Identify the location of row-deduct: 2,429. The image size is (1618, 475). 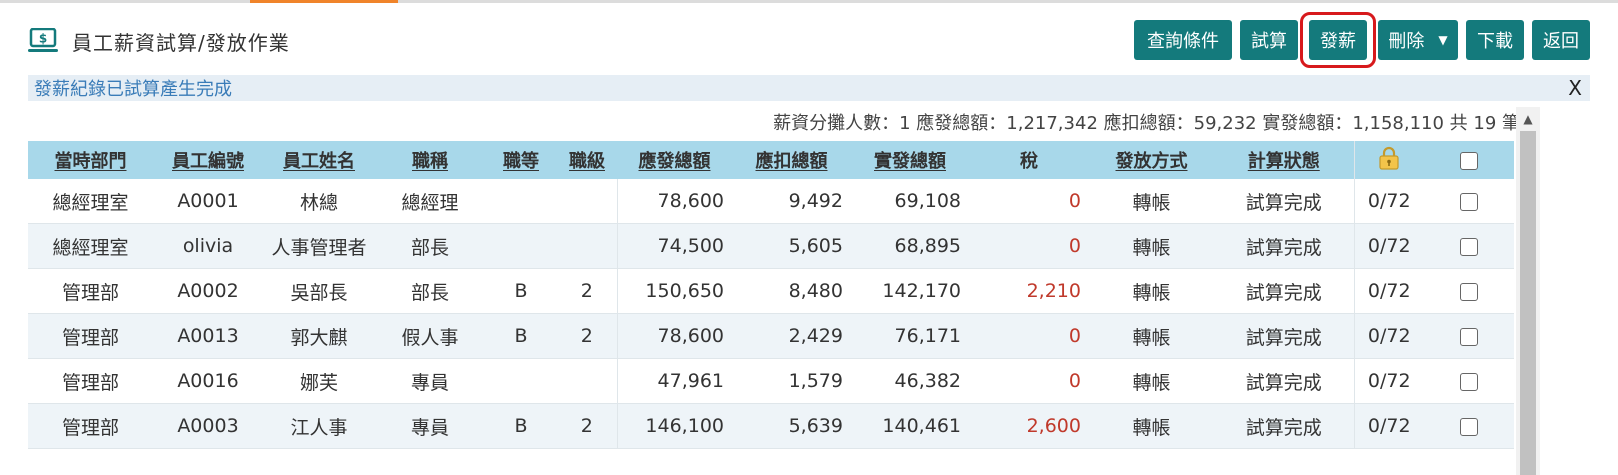
(791, 336).